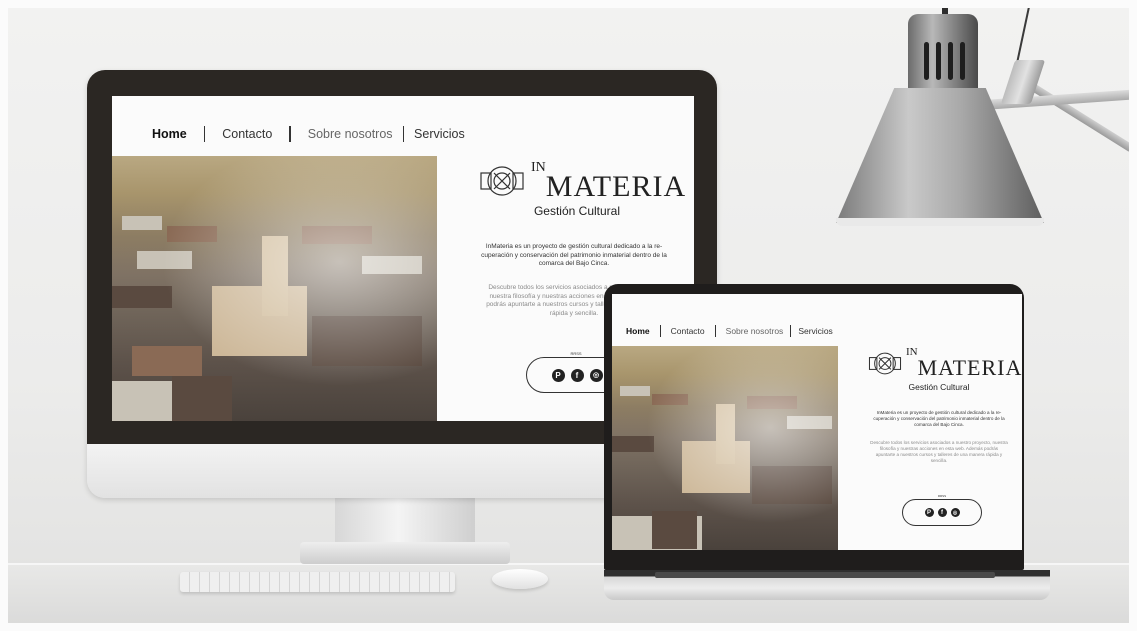  Describe the element at coordinates (577, 211) in the screenshot. I see `monitor-tagline: Gestión Cultural` at that location.